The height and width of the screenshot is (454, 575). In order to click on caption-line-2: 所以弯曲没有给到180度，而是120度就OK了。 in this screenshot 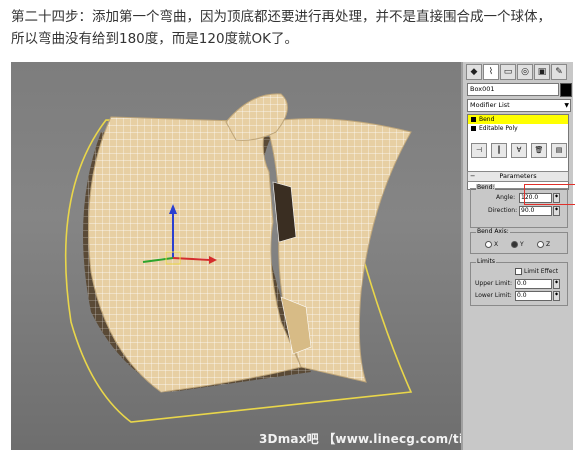, I will do `click(155, 39)`.